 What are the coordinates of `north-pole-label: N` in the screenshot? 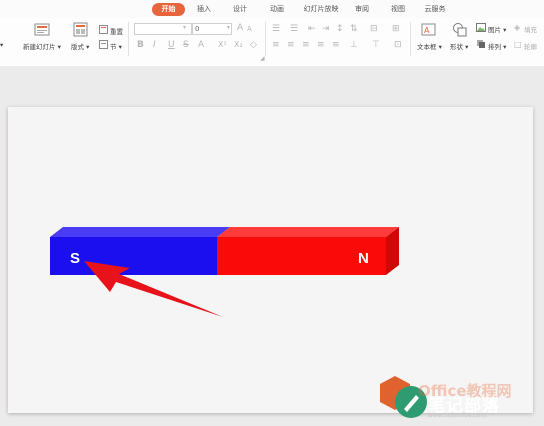 It's located at (363, 258).